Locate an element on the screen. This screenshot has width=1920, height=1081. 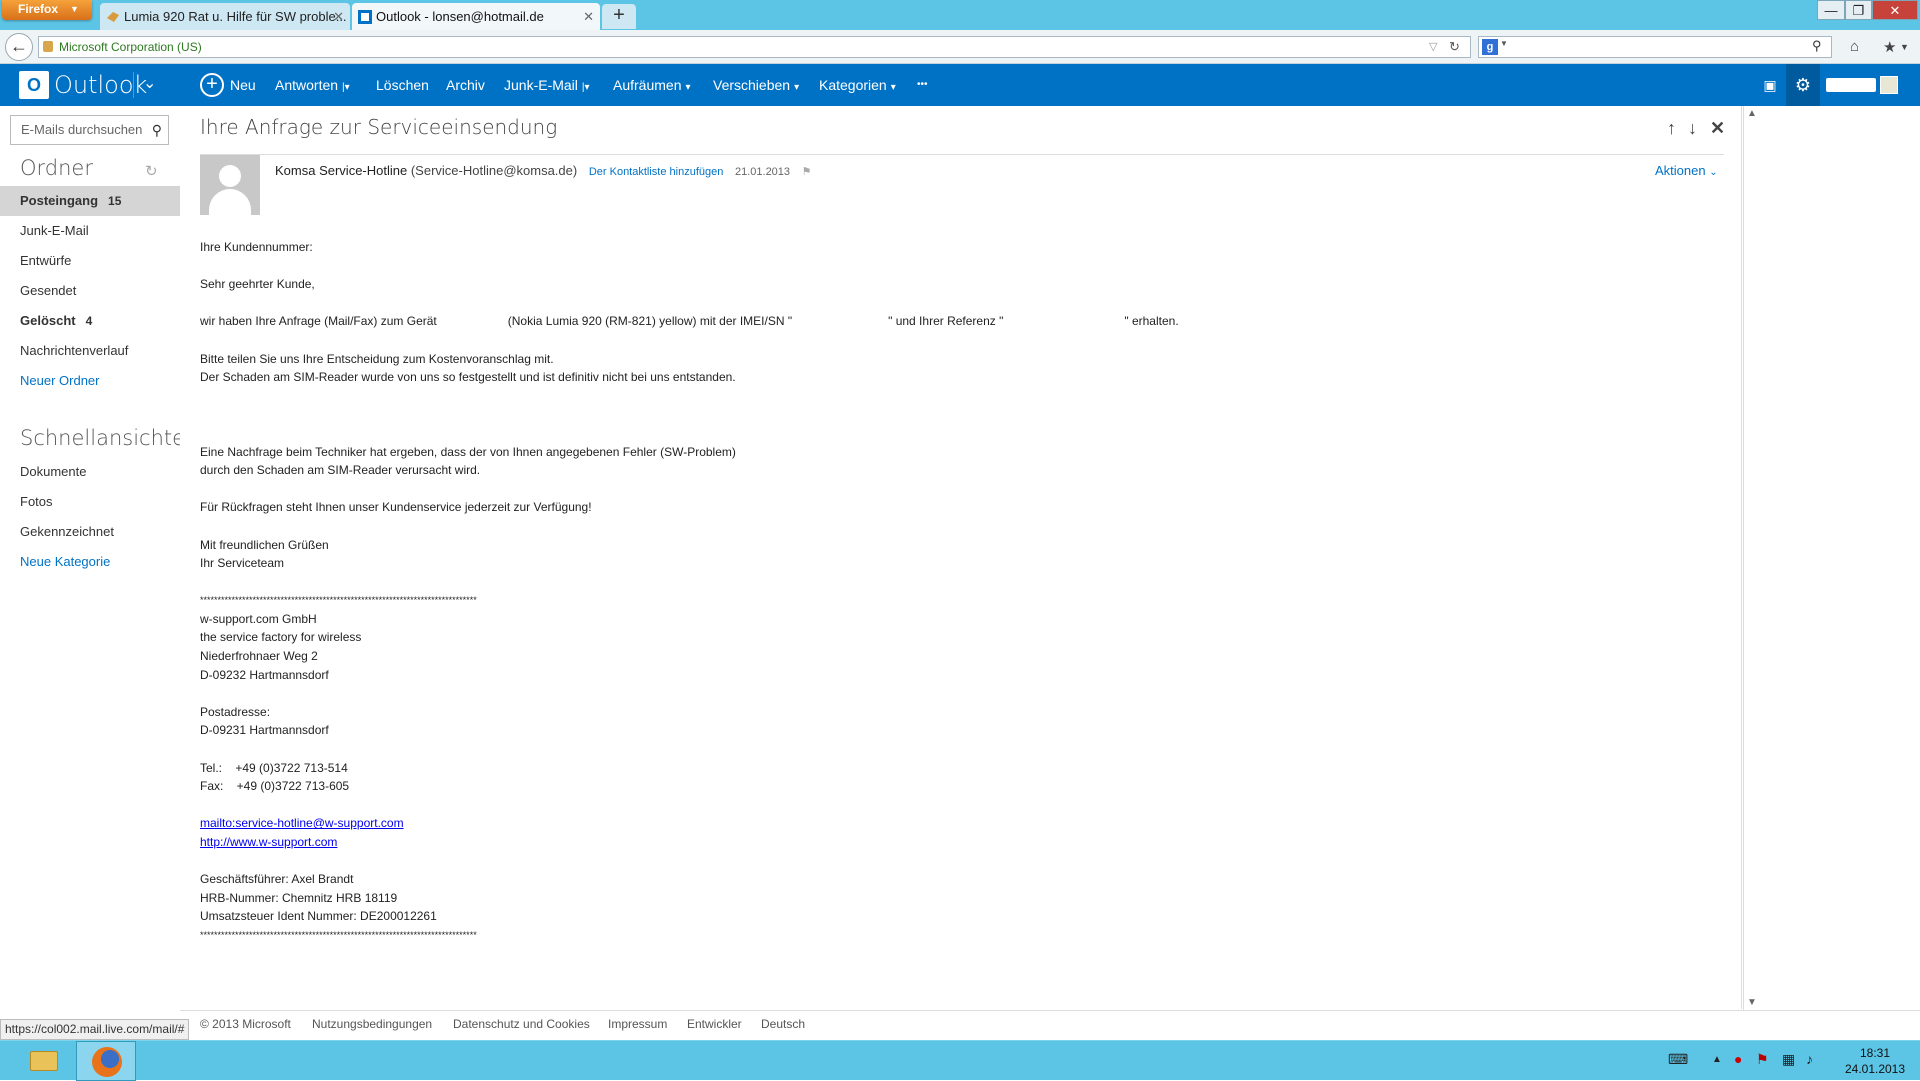
folder-sent: Gesendet is located at coordinates (90, 291).